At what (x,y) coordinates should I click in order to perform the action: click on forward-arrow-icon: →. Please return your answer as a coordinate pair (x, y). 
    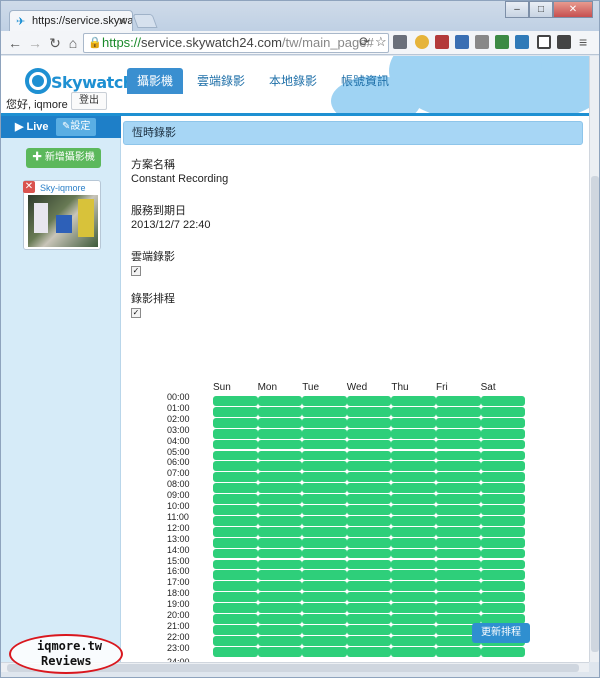
    Looking at the image, I should click on (35, 43).